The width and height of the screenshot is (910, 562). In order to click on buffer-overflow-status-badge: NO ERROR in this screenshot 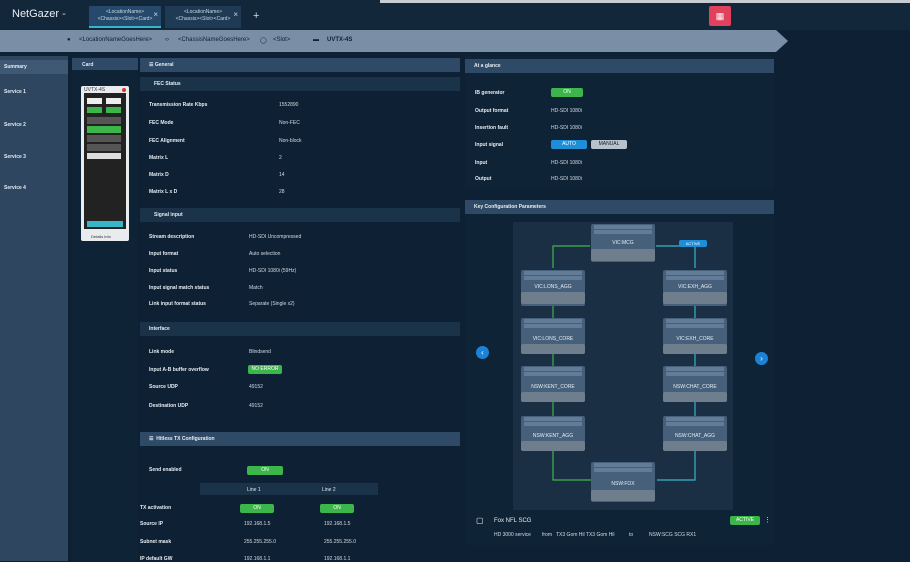, I will do `click(265, 369)`.